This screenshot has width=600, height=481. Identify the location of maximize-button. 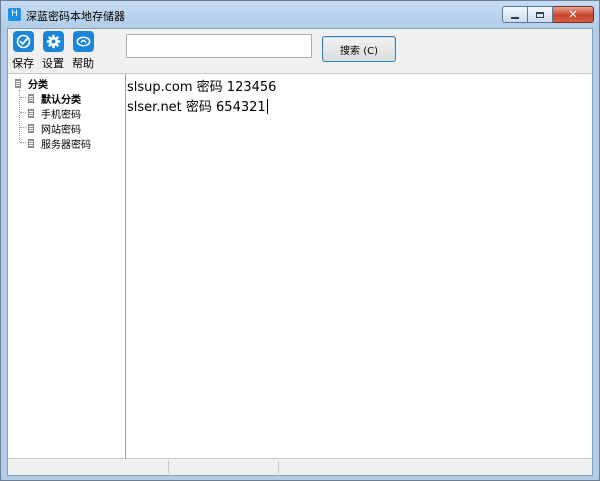
(540, 14).